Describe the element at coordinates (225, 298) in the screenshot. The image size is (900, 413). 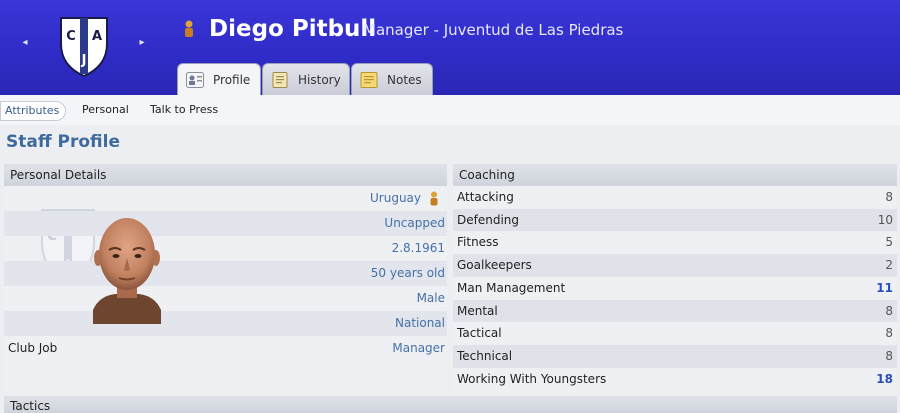
I see `gender-row: Male` at that location.